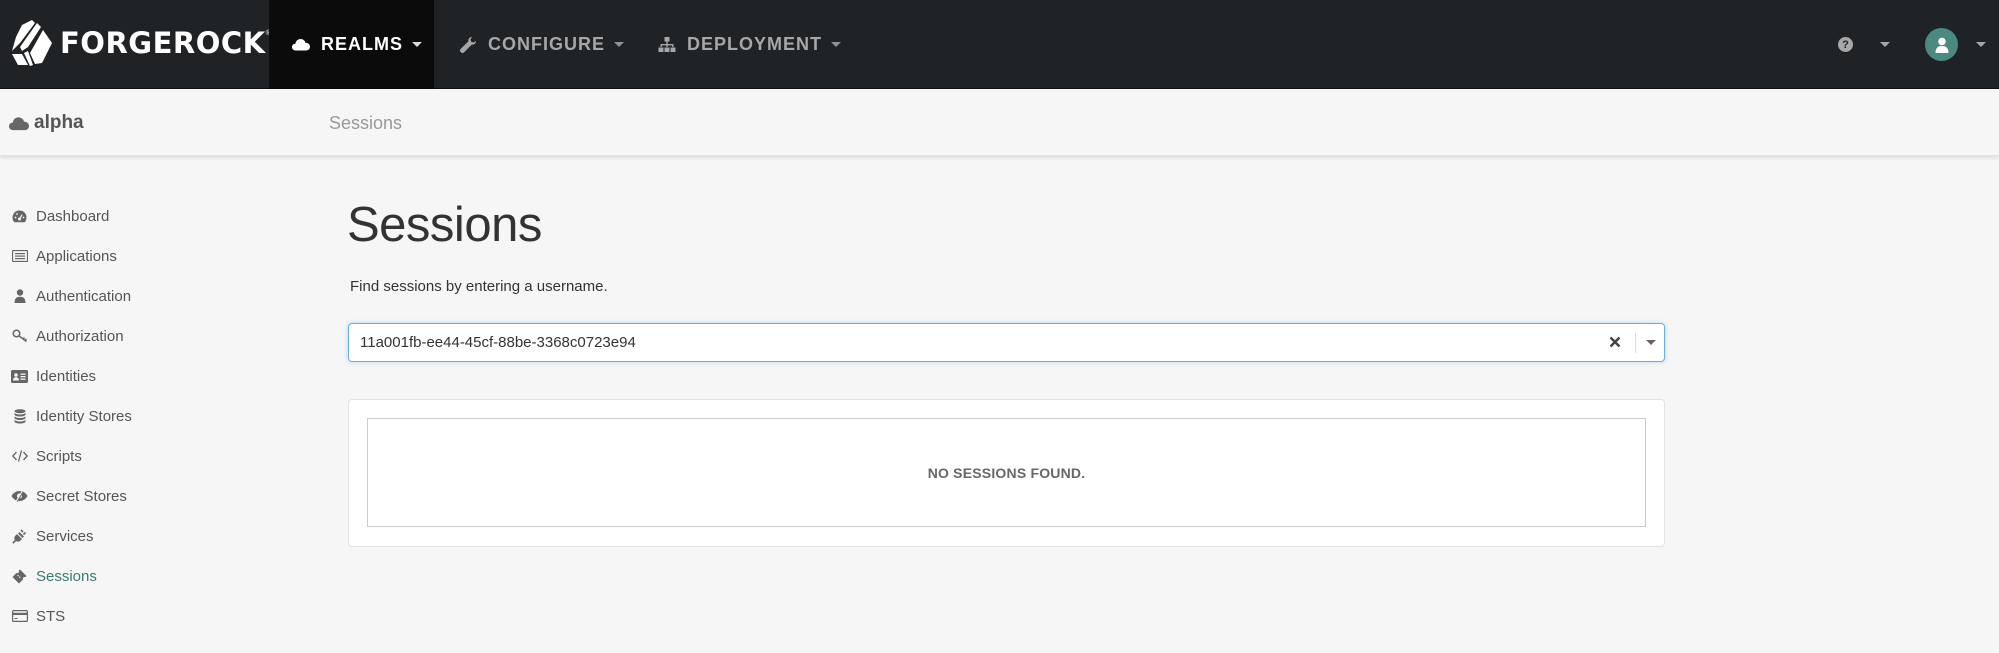 The height and width of the screenshot is (653, 1999). I want to click on no-sessions-message: NO SESSIONS FOUND., so click(1006, 472).